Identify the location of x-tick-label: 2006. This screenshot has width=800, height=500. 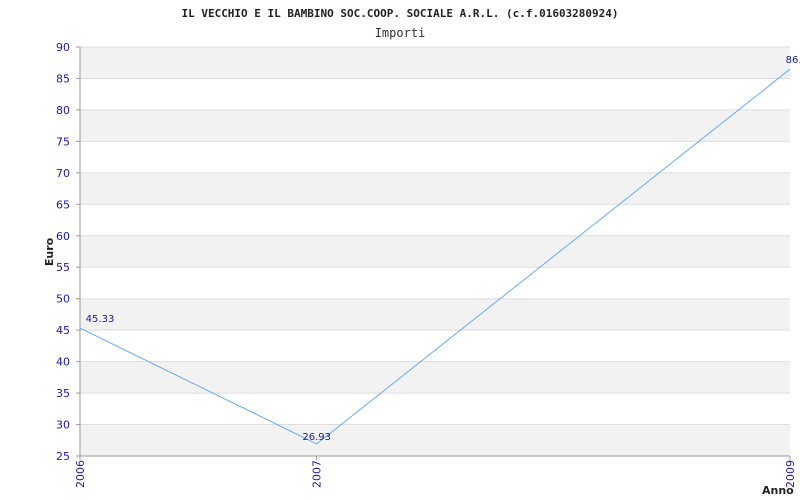
(80, 474).